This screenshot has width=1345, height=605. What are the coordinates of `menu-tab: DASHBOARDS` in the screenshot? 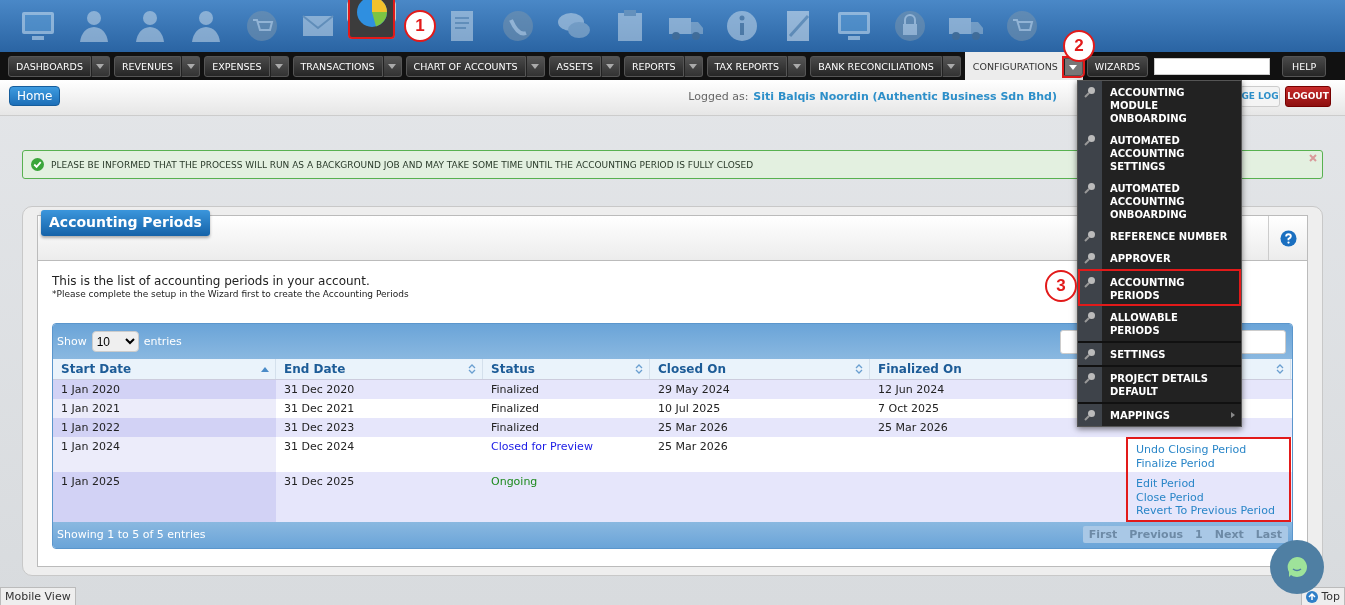 It's located at (49, 66).